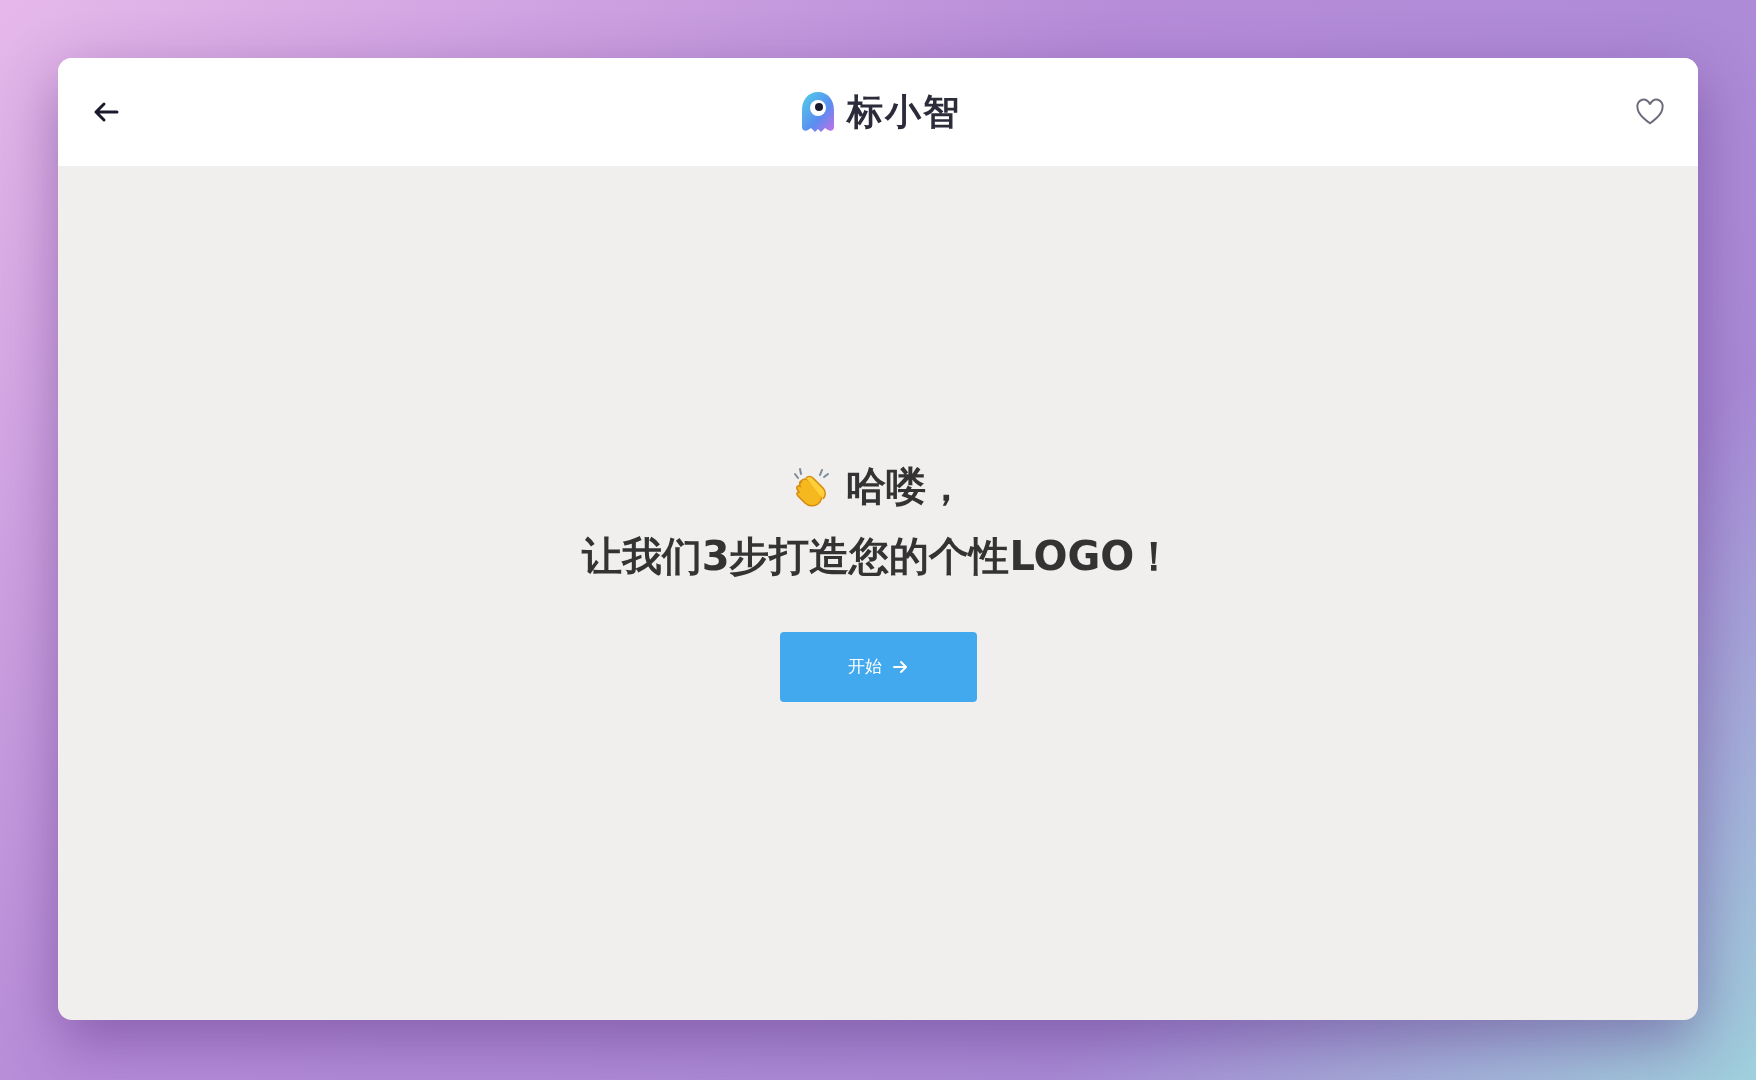 This screenshot has height=1080, width=1756. Describe the element at coordinates (906, 486) in the screenshot. I see `greeting-text: 哈喽，` at that location.